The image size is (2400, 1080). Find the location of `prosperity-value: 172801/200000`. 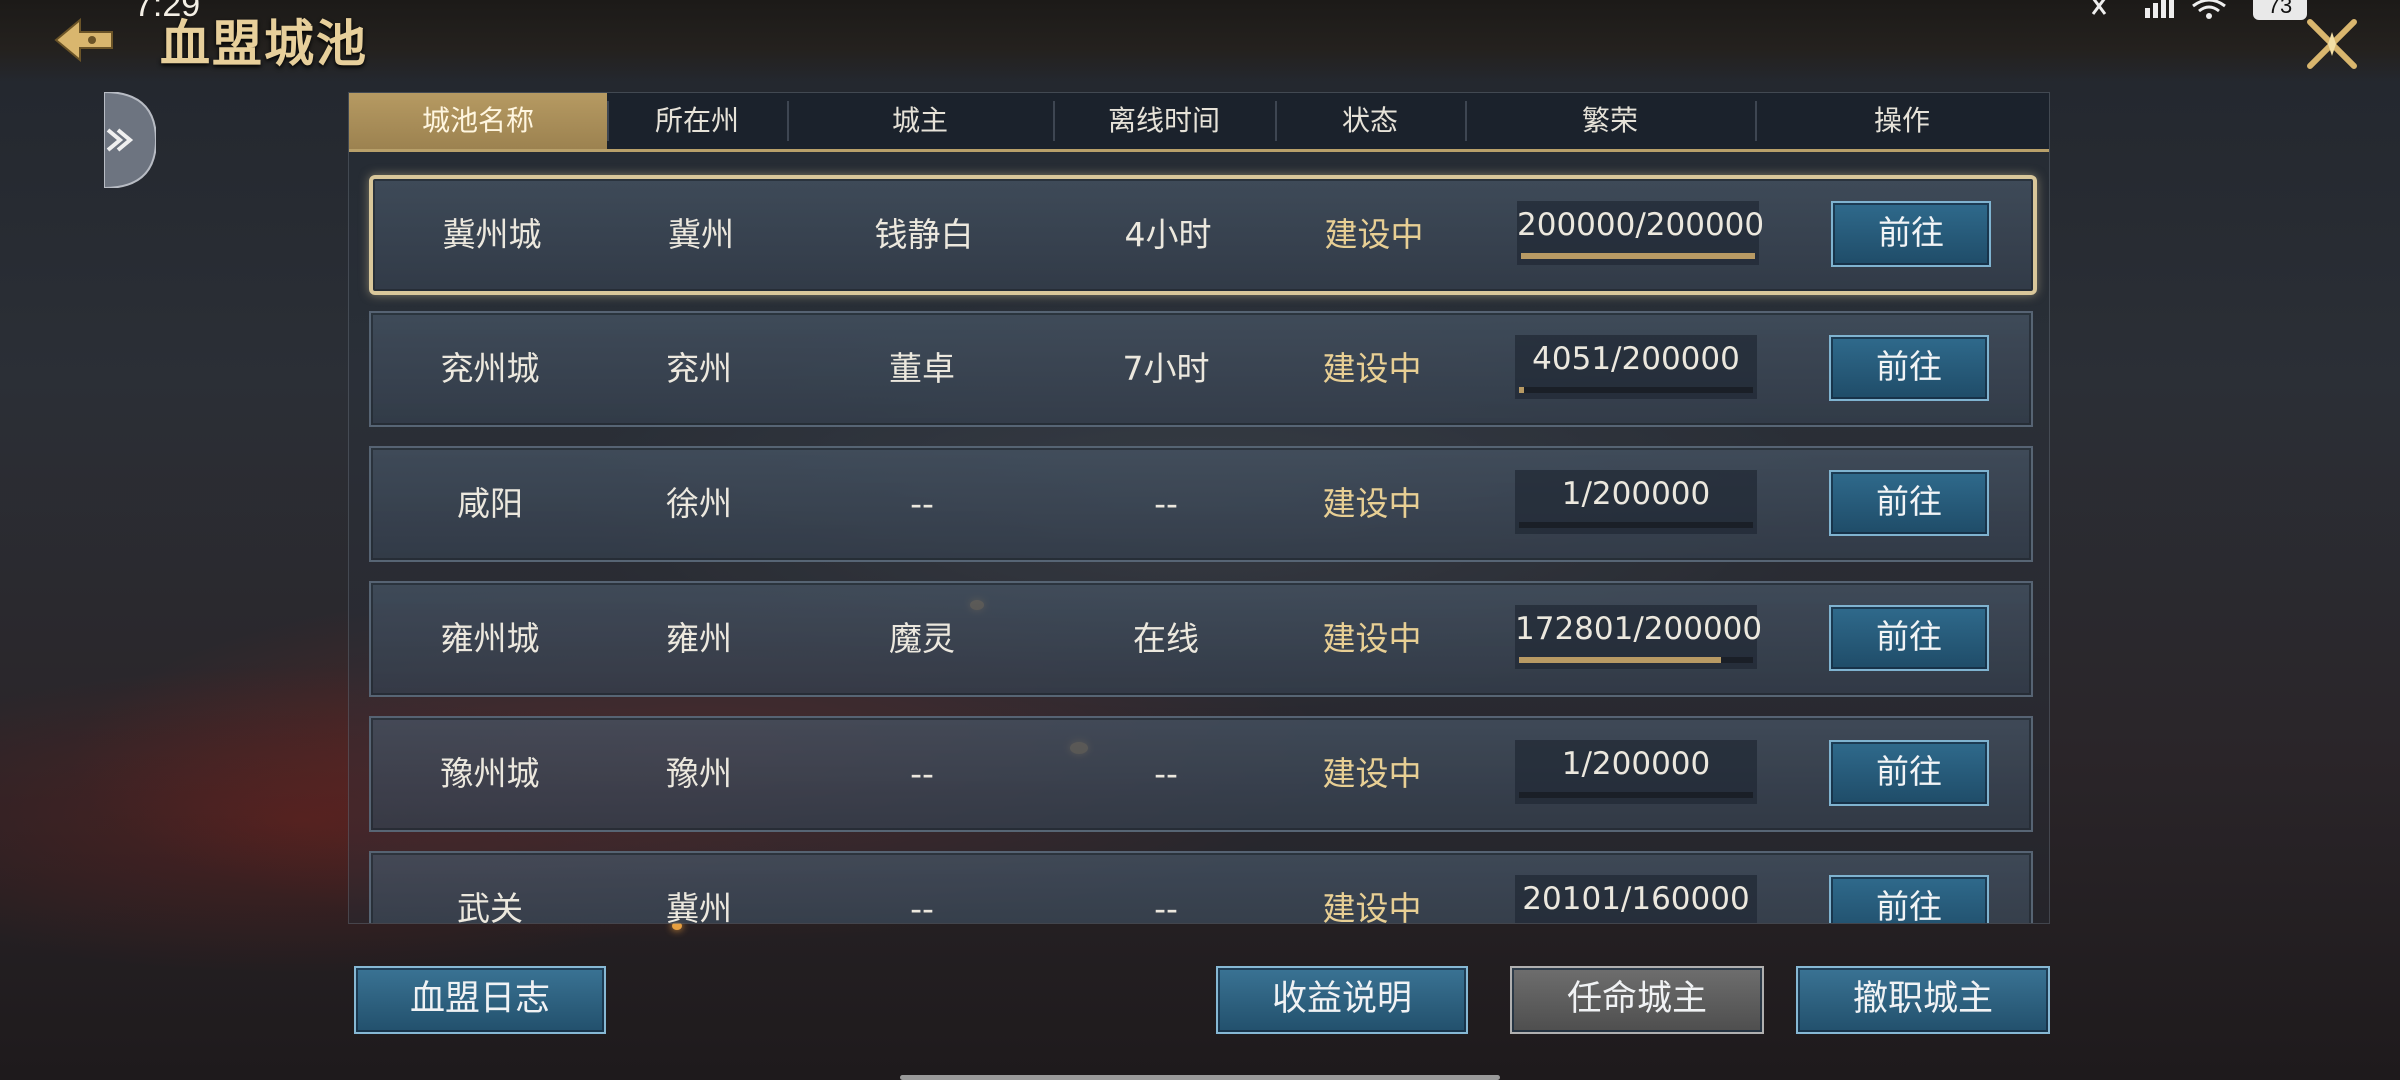

prosperity-value: 172801/200000 is located at coordinates (1639, 629).